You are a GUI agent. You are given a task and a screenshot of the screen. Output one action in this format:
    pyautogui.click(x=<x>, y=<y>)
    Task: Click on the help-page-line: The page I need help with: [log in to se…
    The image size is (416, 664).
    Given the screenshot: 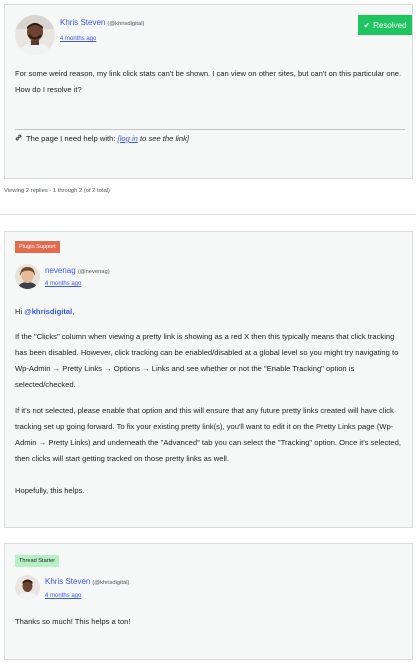 What is the action you would take?
    pyautogui.click(x=102, y=138)
    